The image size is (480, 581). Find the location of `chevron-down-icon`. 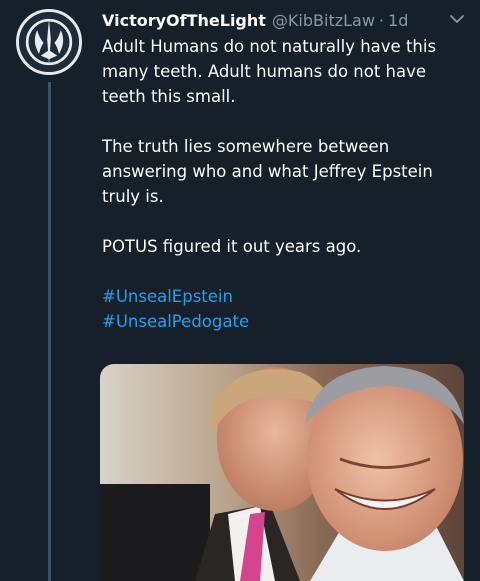

chevron-down-icon is located at coordinates (457, 19).